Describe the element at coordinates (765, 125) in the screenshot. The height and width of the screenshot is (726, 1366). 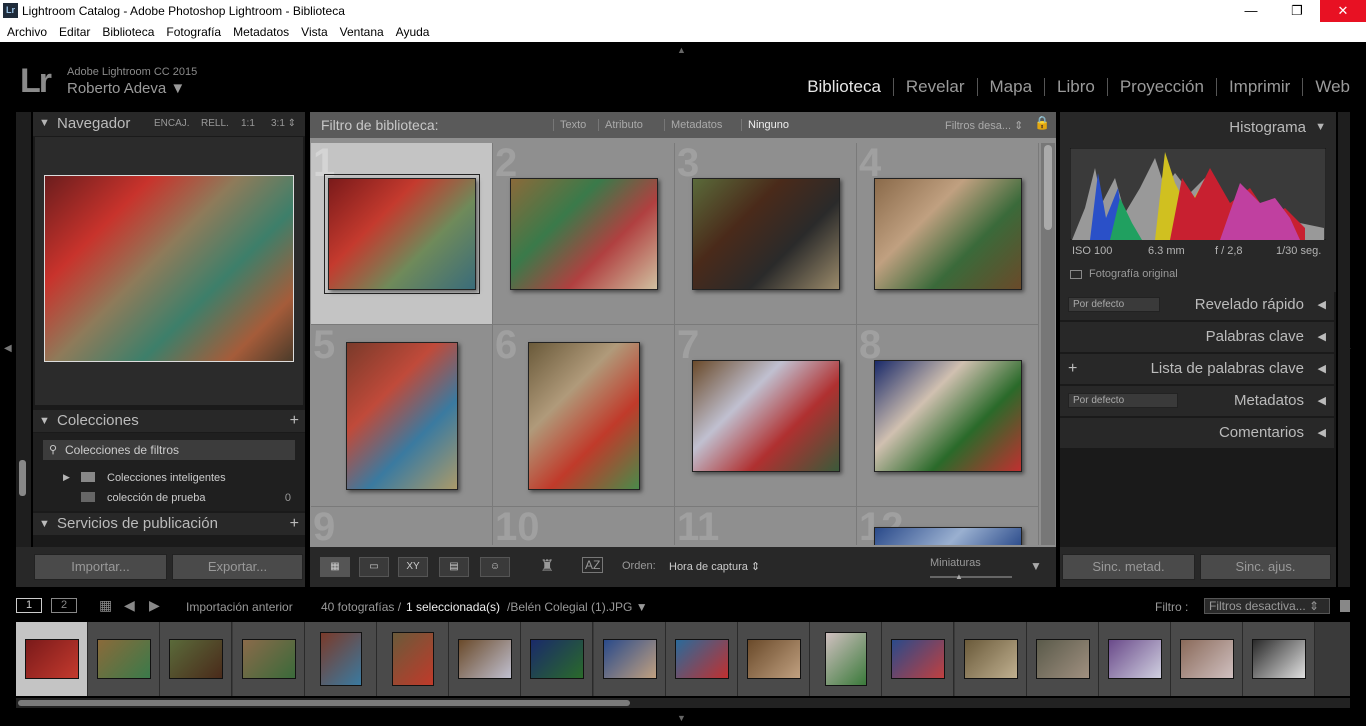
I see `filter-tab-none: Ninguno` at that location.